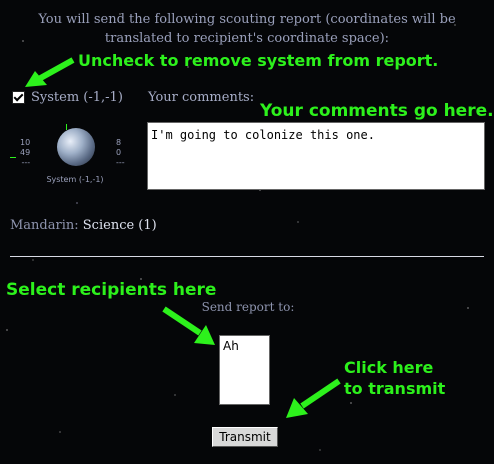 The height and width of the screenshot is (464, 494). Describe the element at coordinates (25, 142) in the screenshot. I see `stat-left-1: 10` at that location.